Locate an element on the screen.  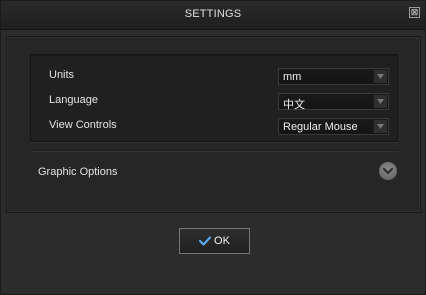
title-bar: SETTINGS ⊠ is located at coordinates (213, 15).